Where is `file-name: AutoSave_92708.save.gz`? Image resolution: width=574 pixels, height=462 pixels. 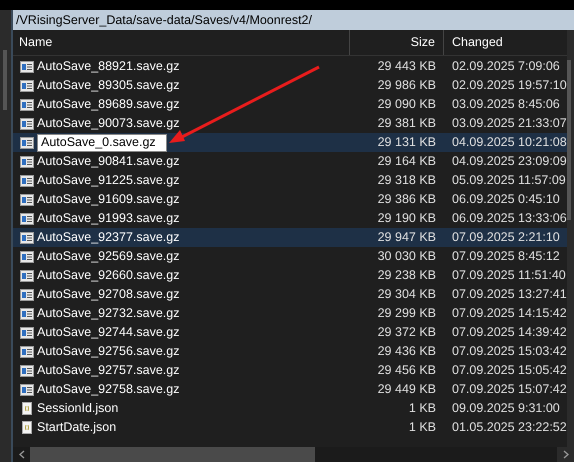 file-name: AutoSave_92708.save.gz is located at coordinates (108, 295).